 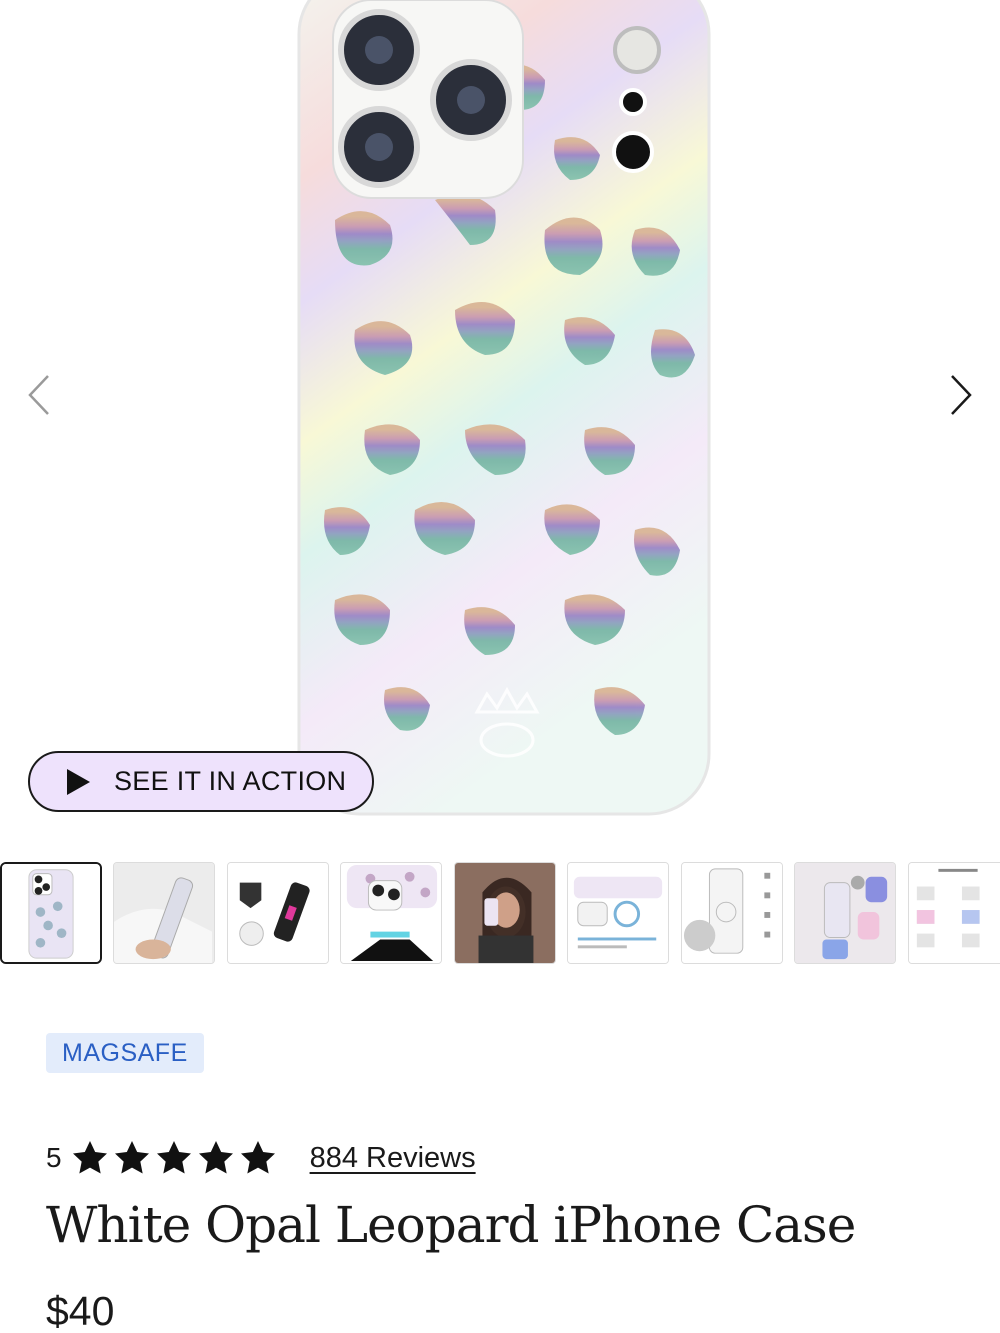 What do you see at coordinates (54, 1157) in the screenshot?
I see `rating-value: 5` at bounding box center [54, 1157].